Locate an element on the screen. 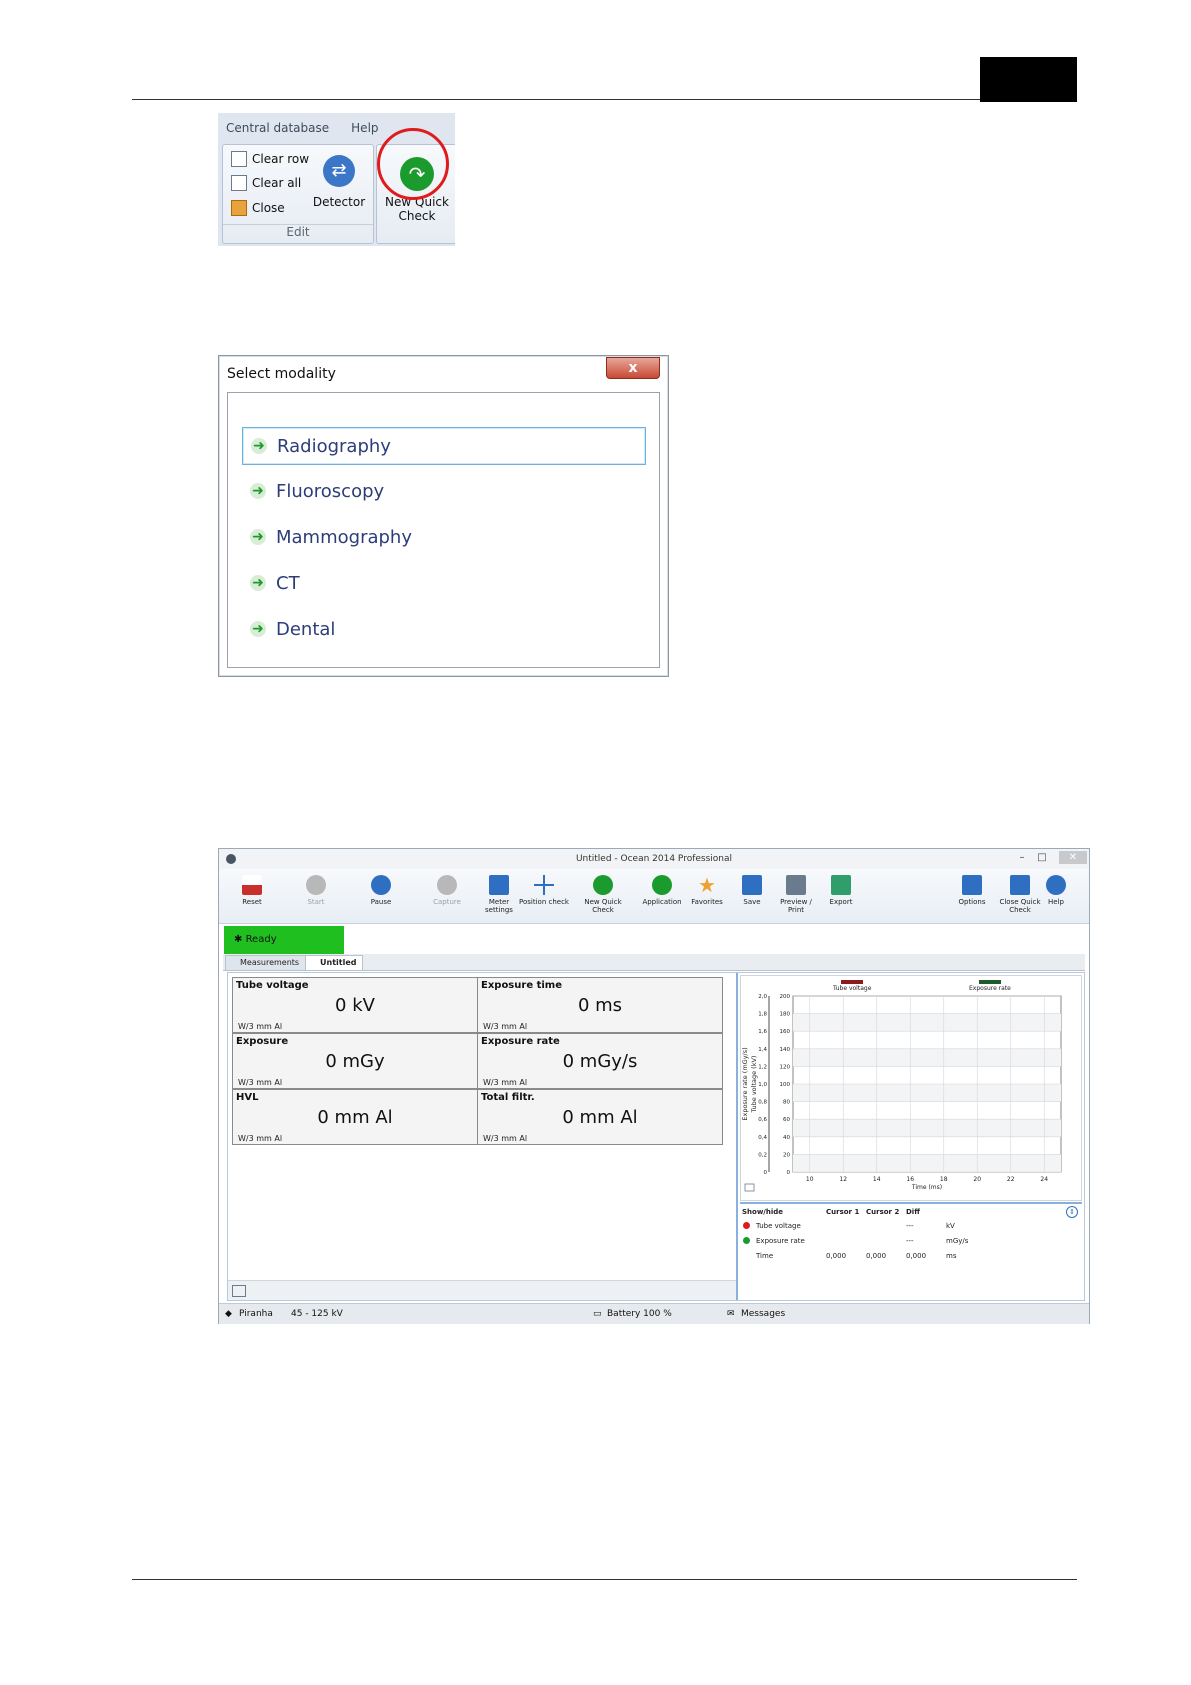 The height and width of the screenshot is (1685, 1191). table-view-icon is located at coordinates (239, 1291).